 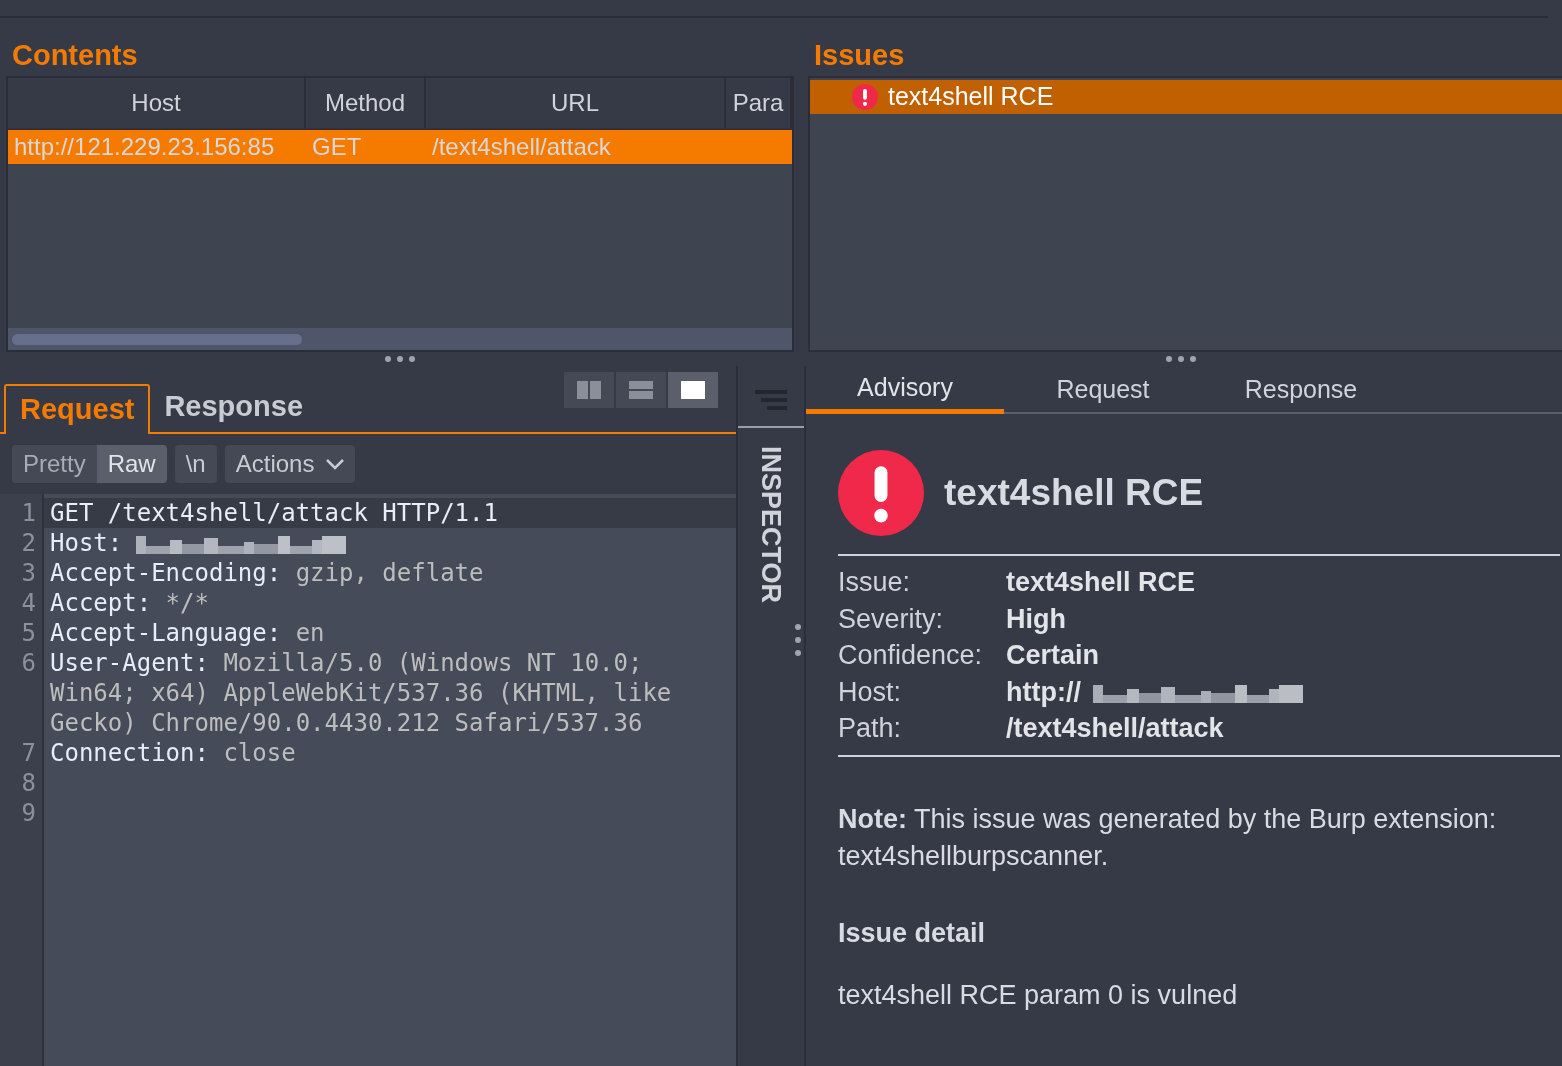 I want to click on table-cell-text: /text4shell/attack, so click(x=521, y=147).